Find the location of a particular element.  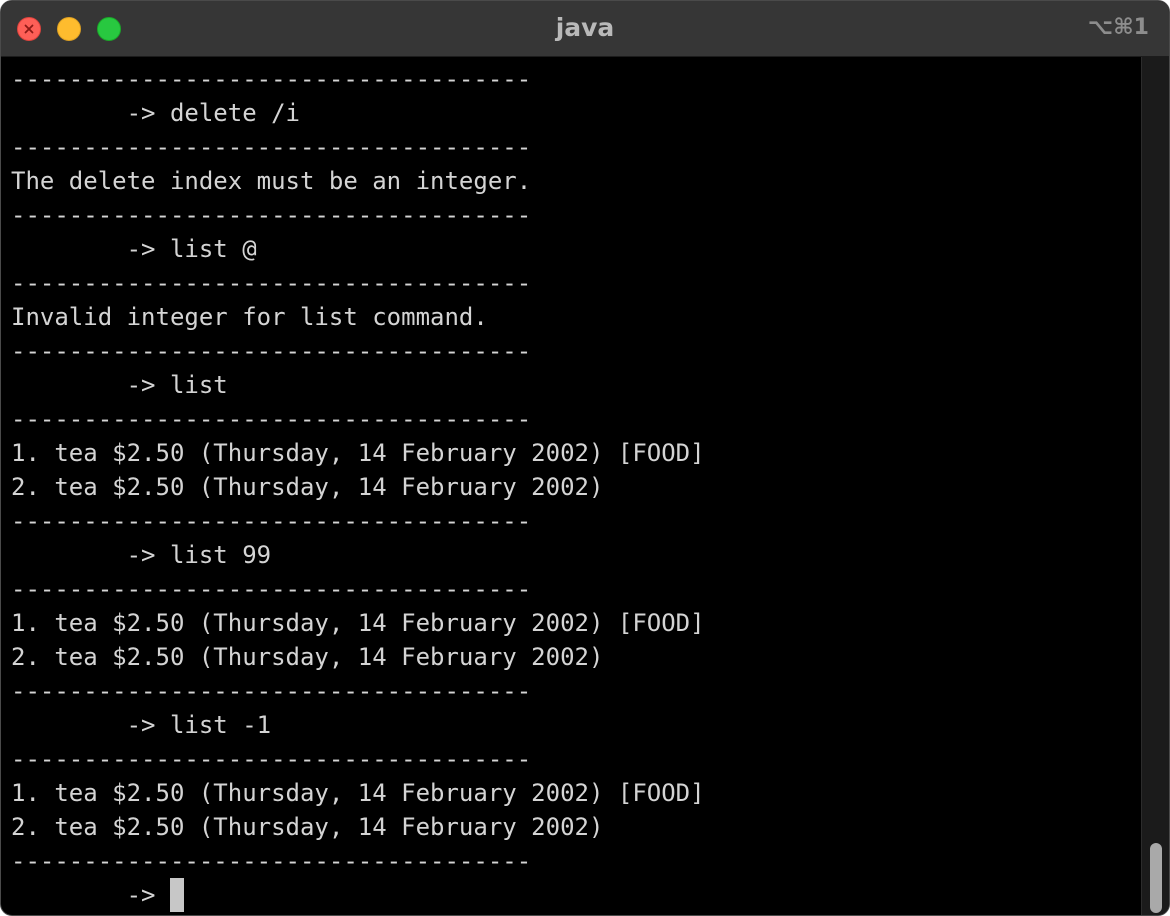

scrollbar is located at coordinates (1155, 486).